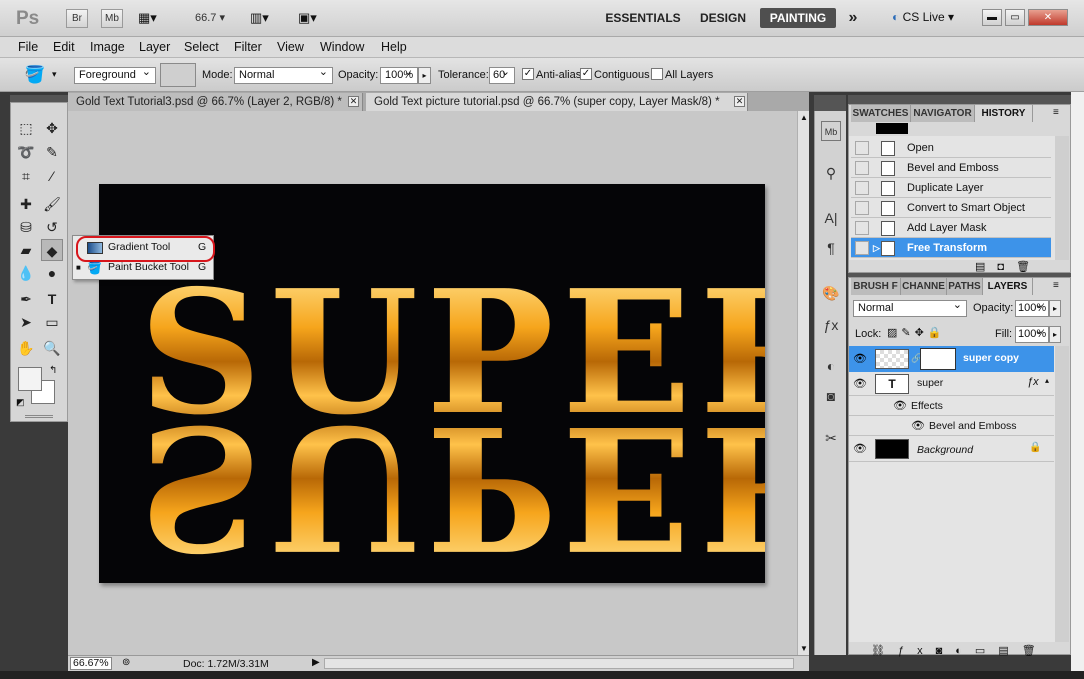 This screenshot has width=1084, height=679. What do you see at coordinates (923, 17) in the screenshot?
I see `cs-live-menu: ◐ CS Live ▾` at bounding box center [923, 17].